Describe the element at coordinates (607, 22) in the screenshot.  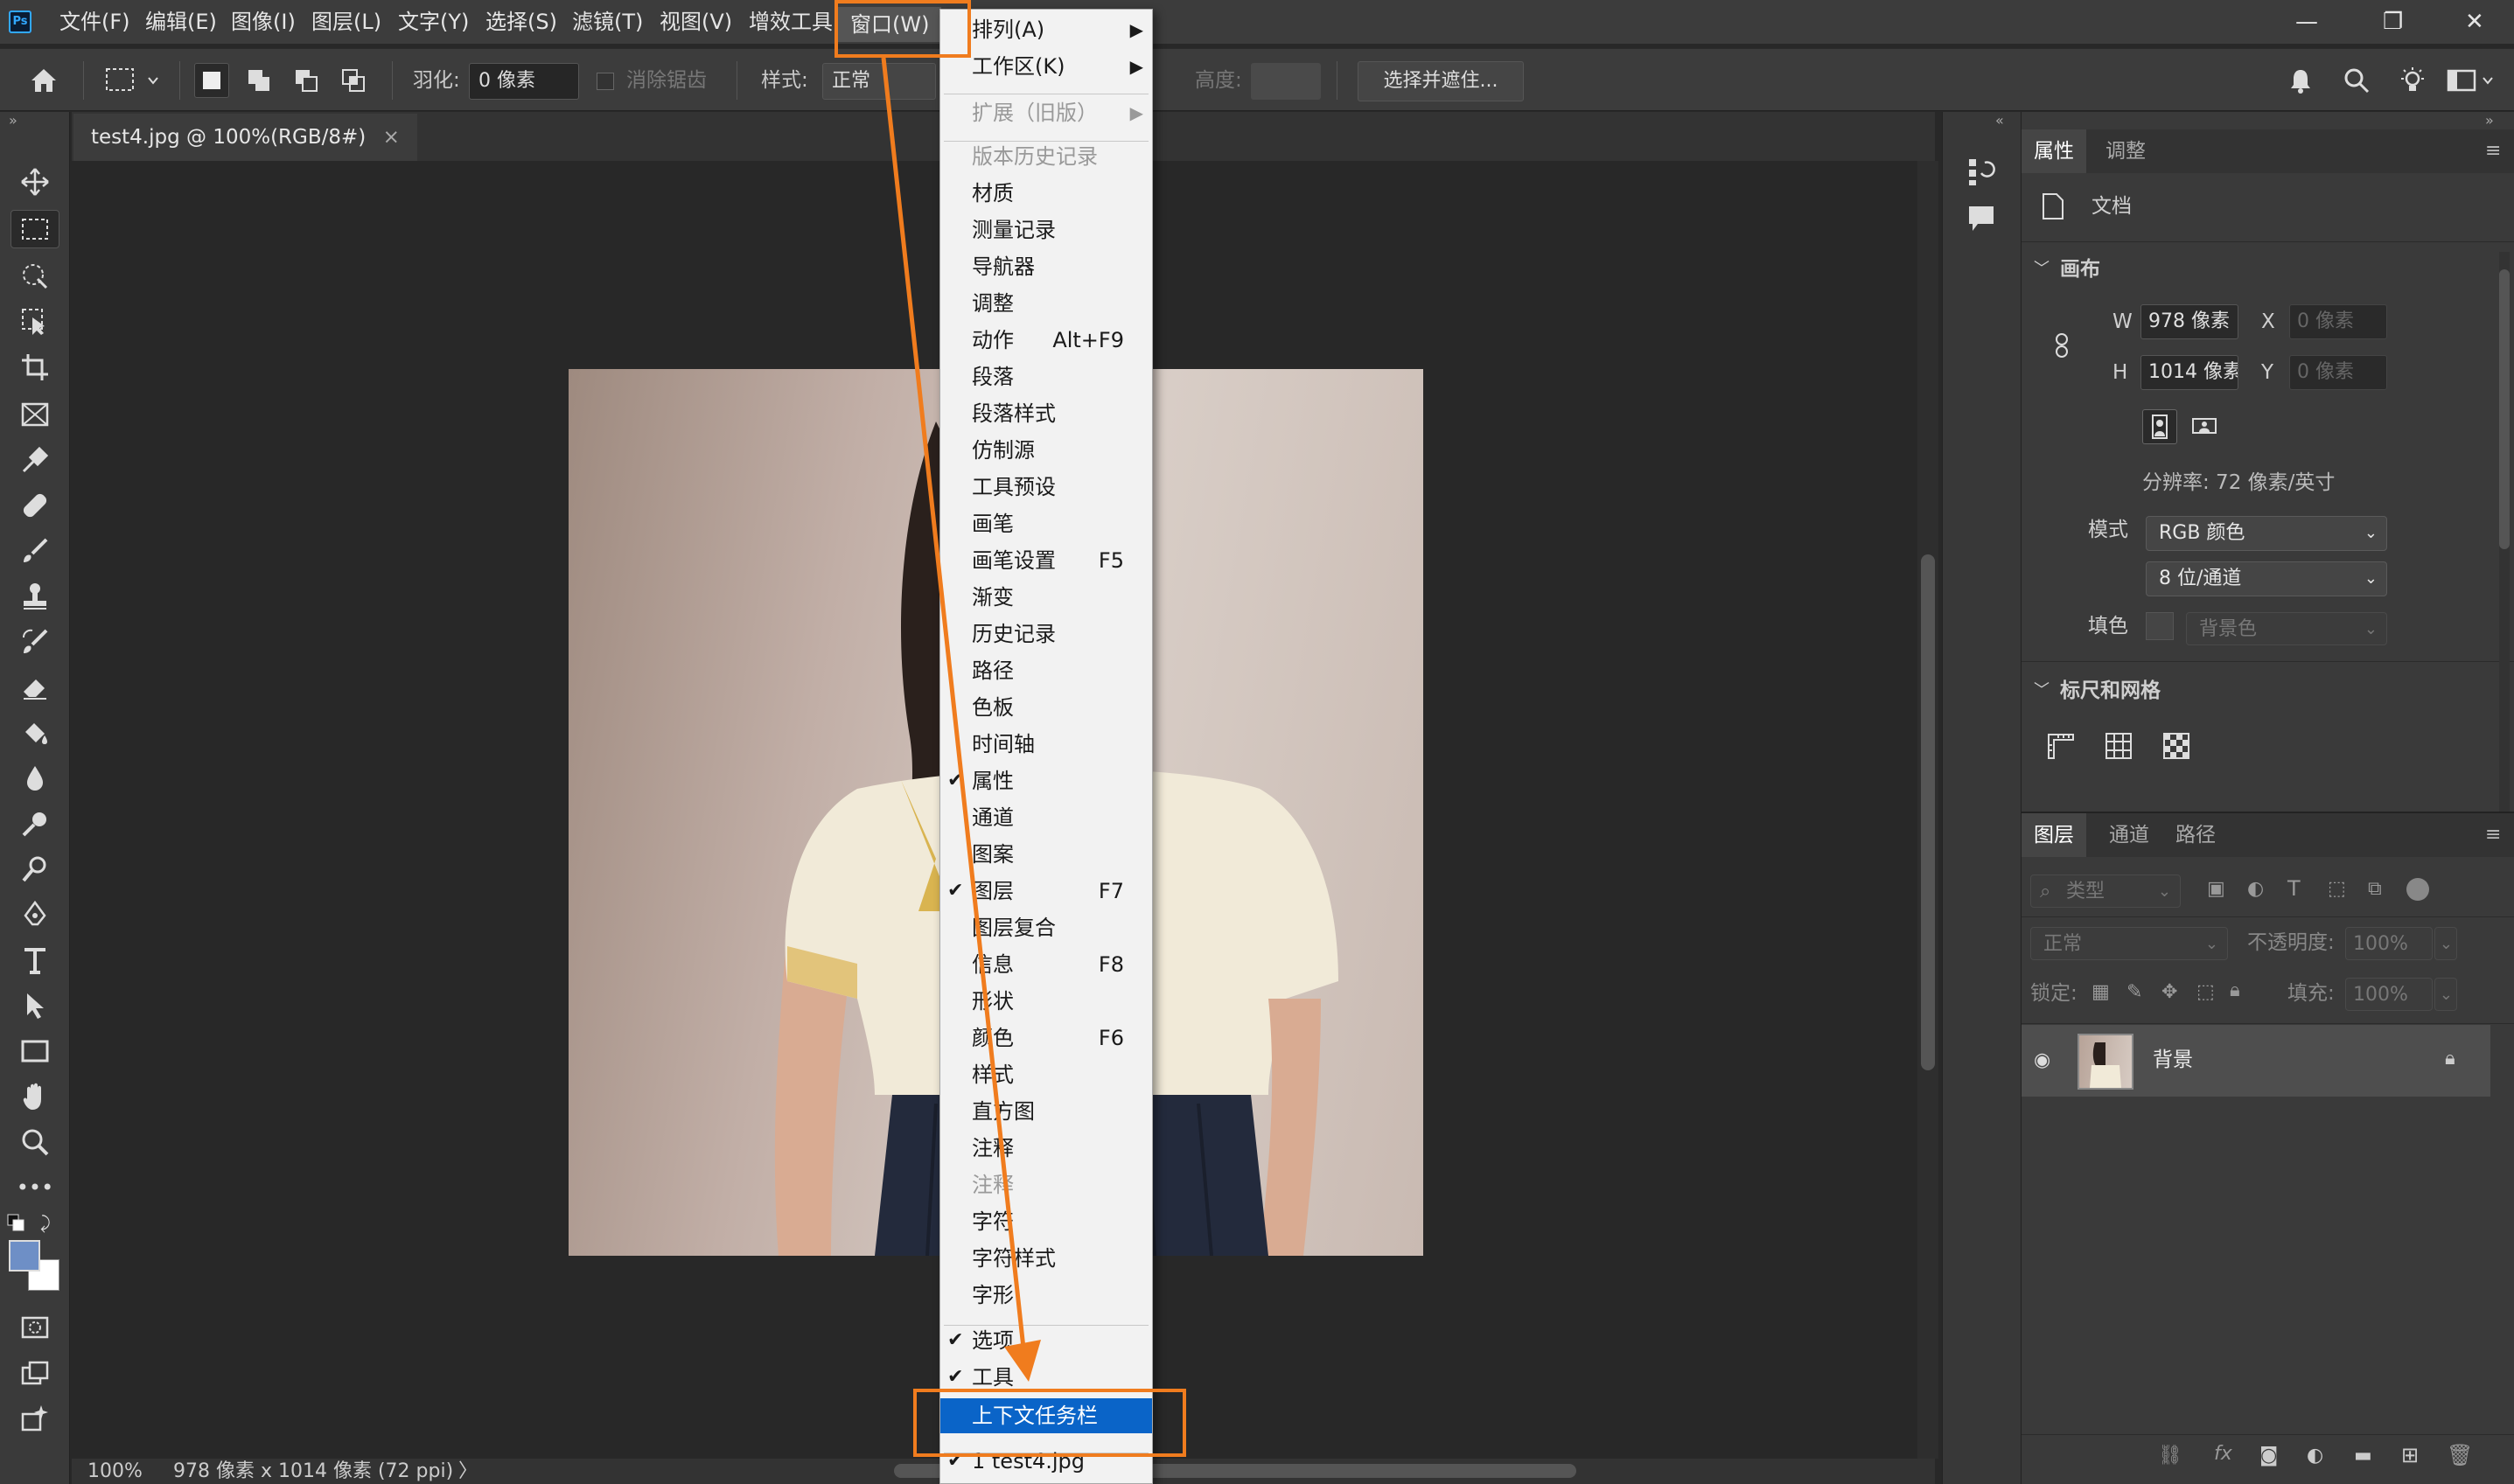
I see `menu-filter: 滤镜(T)` at that location.